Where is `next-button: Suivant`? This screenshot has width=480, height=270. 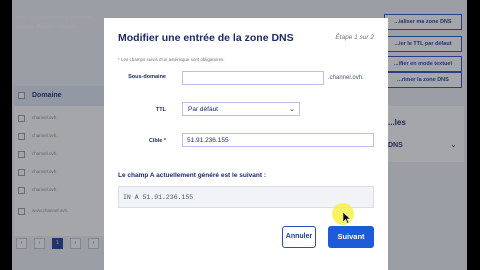 next-button: Suivant is located at coordinates (351, 237).